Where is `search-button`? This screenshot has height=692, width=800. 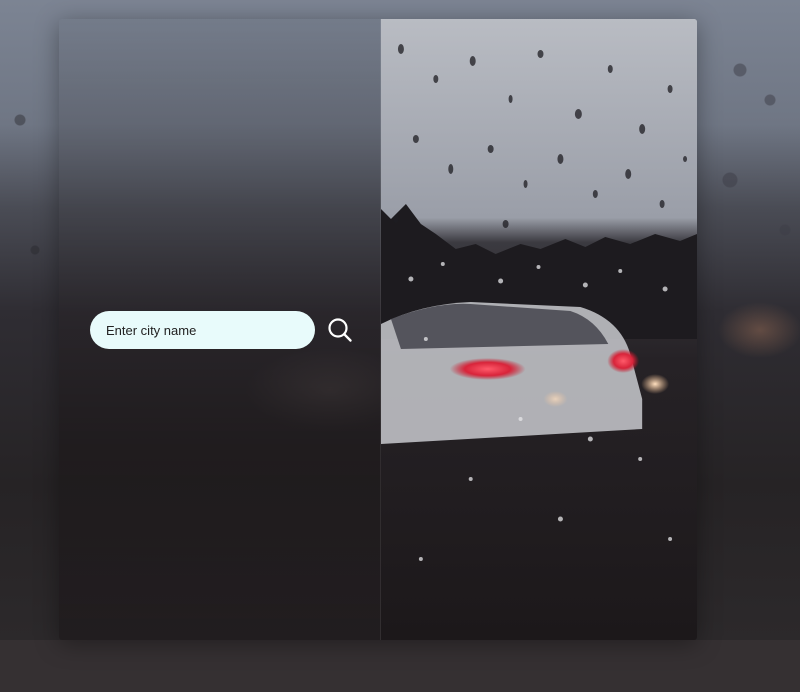
search-button is located at coordinates (340, 330).